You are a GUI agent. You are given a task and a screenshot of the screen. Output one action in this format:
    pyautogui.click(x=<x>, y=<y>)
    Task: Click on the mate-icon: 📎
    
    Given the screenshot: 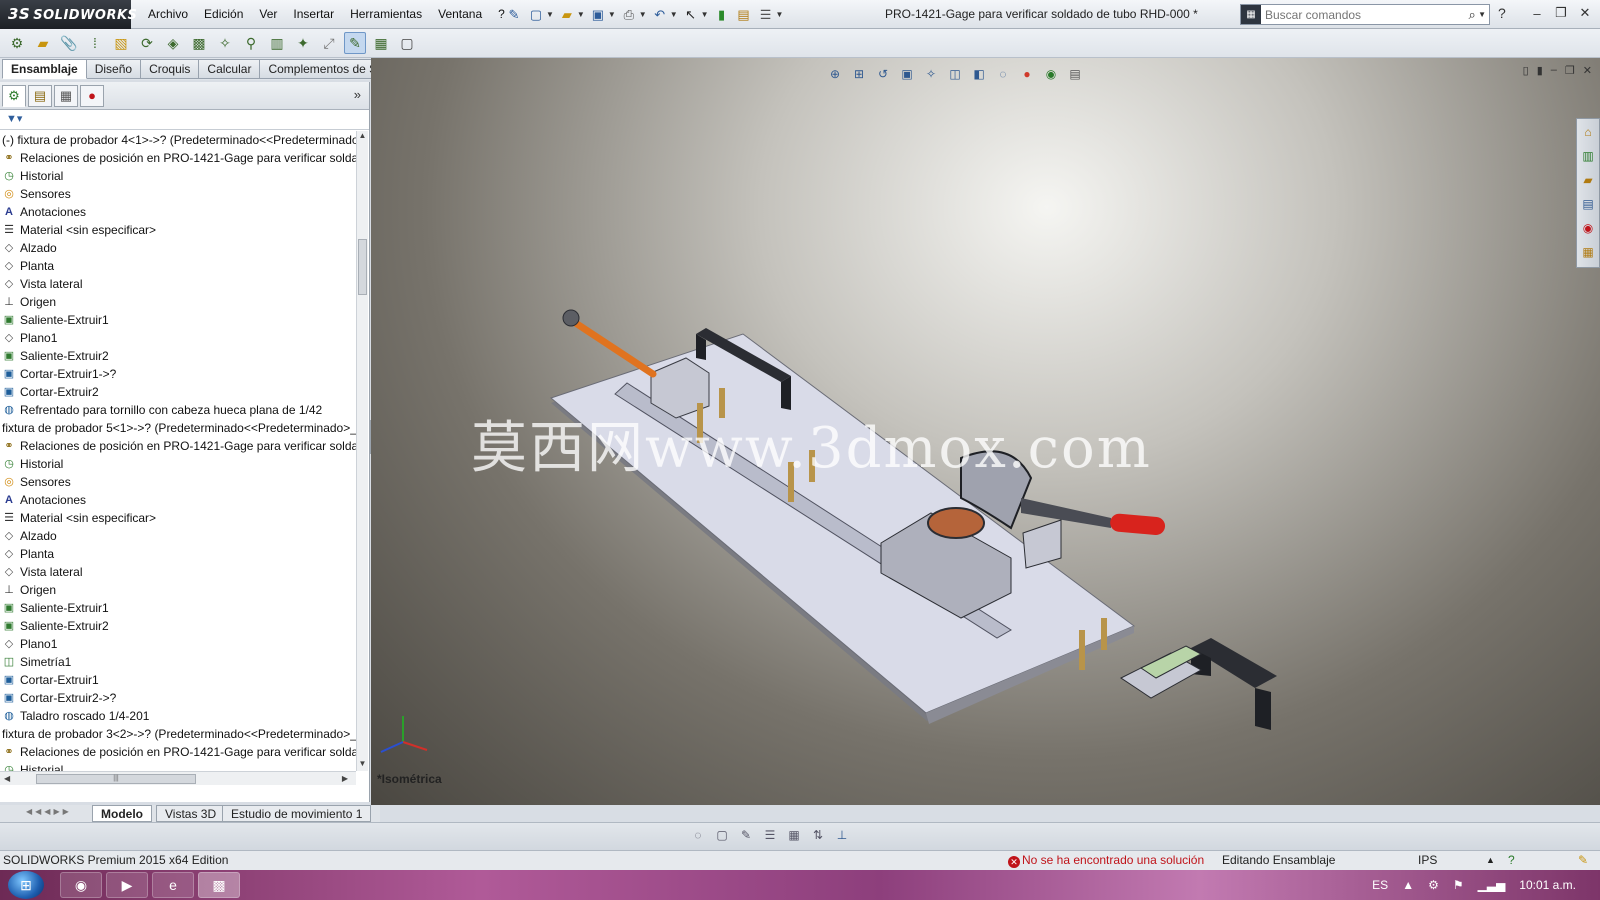 What is the action you would take?
    pyautogui.click(x=69, y=43)
    